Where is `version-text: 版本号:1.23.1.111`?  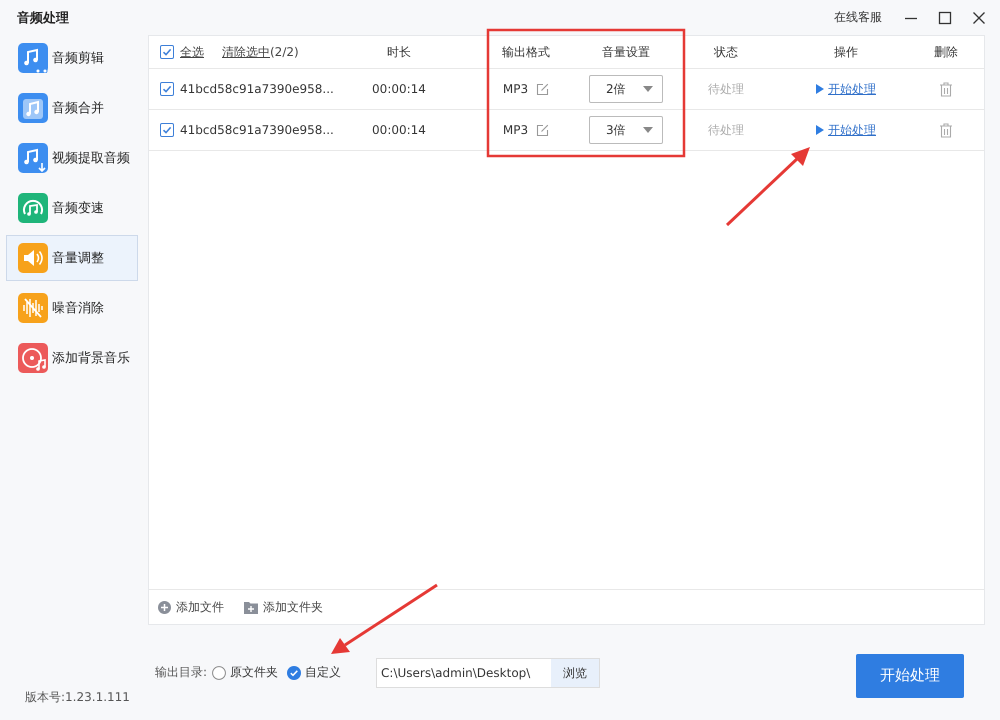
version-text: 版本号:1.23.1.111 is located at coordinates (77, 697).